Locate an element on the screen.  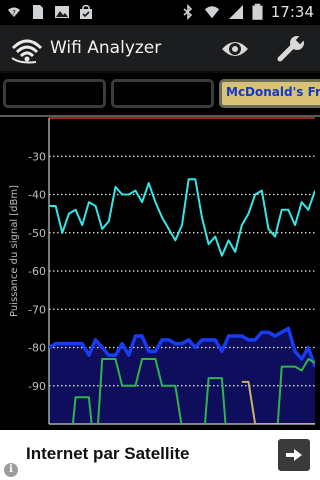
y-tick-label: -80 is located at coordinates (37, 348).